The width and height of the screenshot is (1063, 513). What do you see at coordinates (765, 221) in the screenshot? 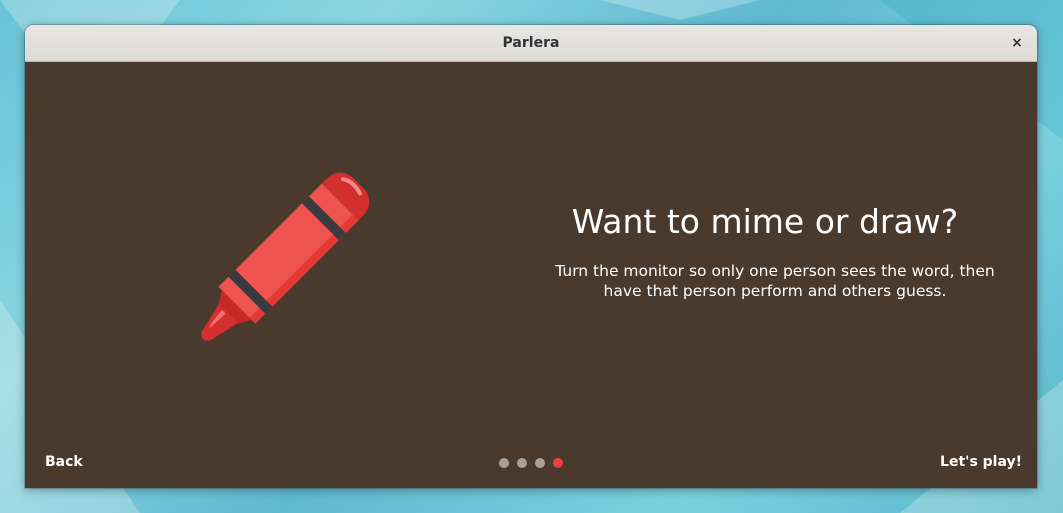
I see `slide-heading: Want to mime or draw?` at bounding box center [765, 221].